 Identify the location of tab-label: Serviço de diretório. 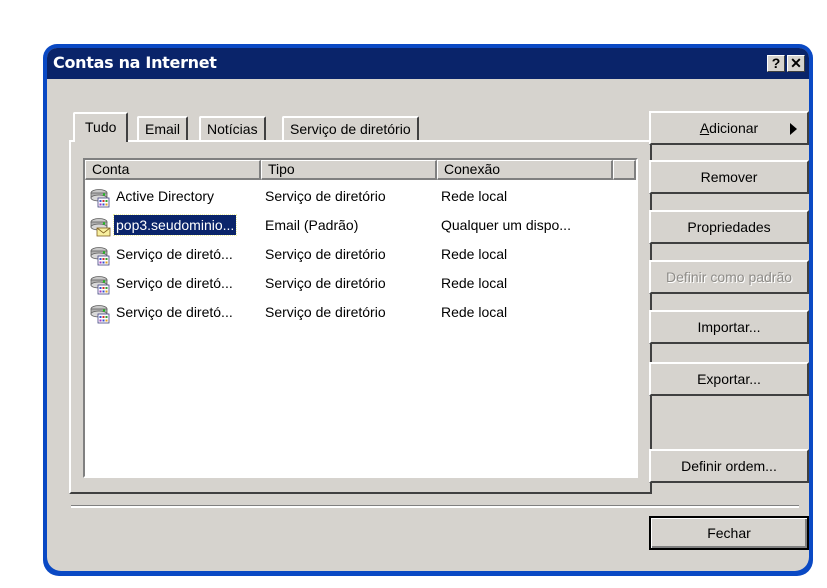
(350, 129).